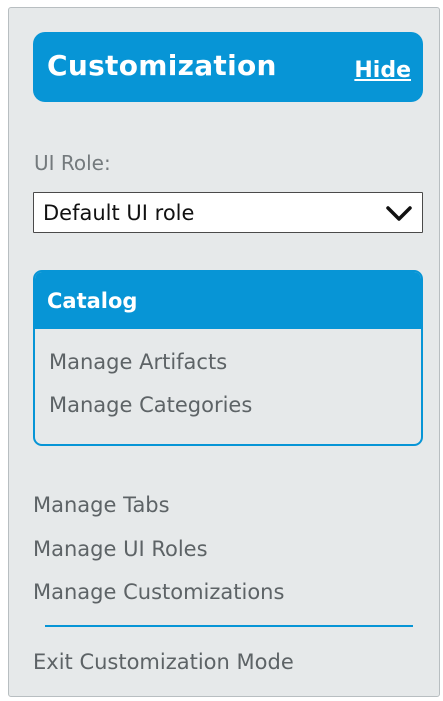 Image resolution: width=443 pixels, height=701 pixels. What do you see at coordinates (163, 662) in the screenshot?
I see `exit-customization-mode-link: Exit Customization Mode` at bounding box center [163, 662].